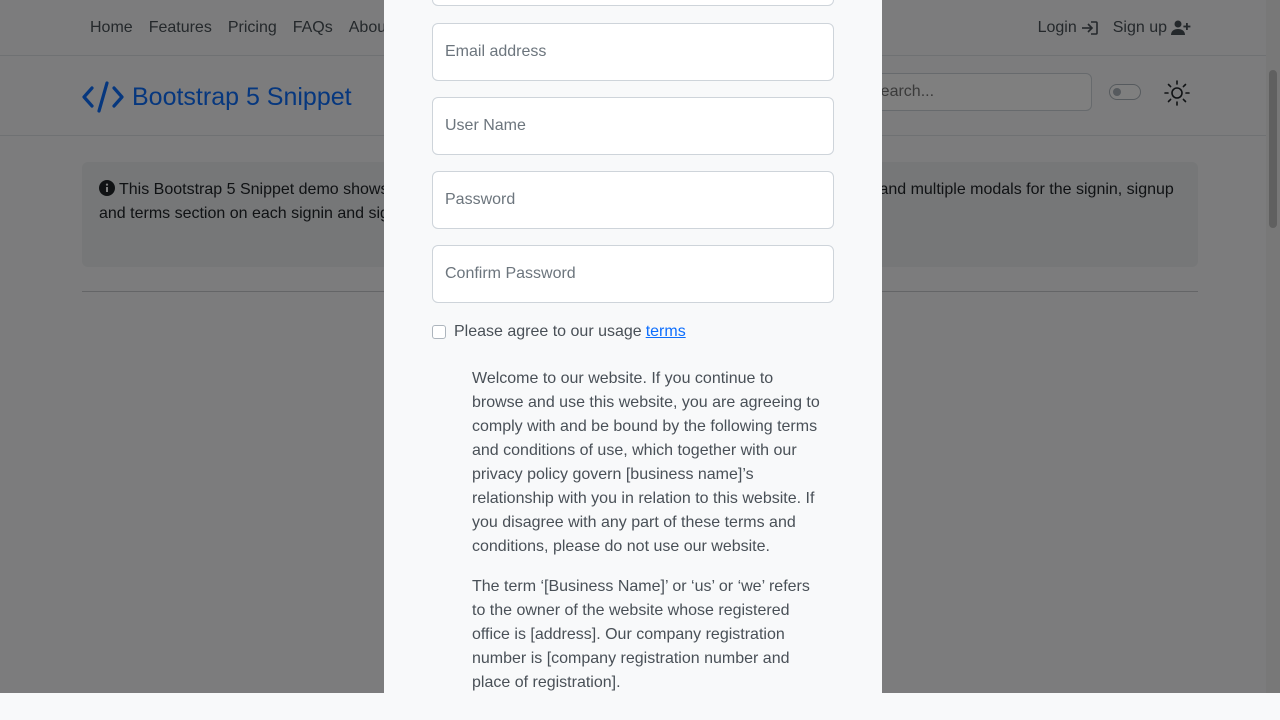  Describe the element at coordinates (666, 332) in the screenshot. I see `terms-link: terms` at that location.